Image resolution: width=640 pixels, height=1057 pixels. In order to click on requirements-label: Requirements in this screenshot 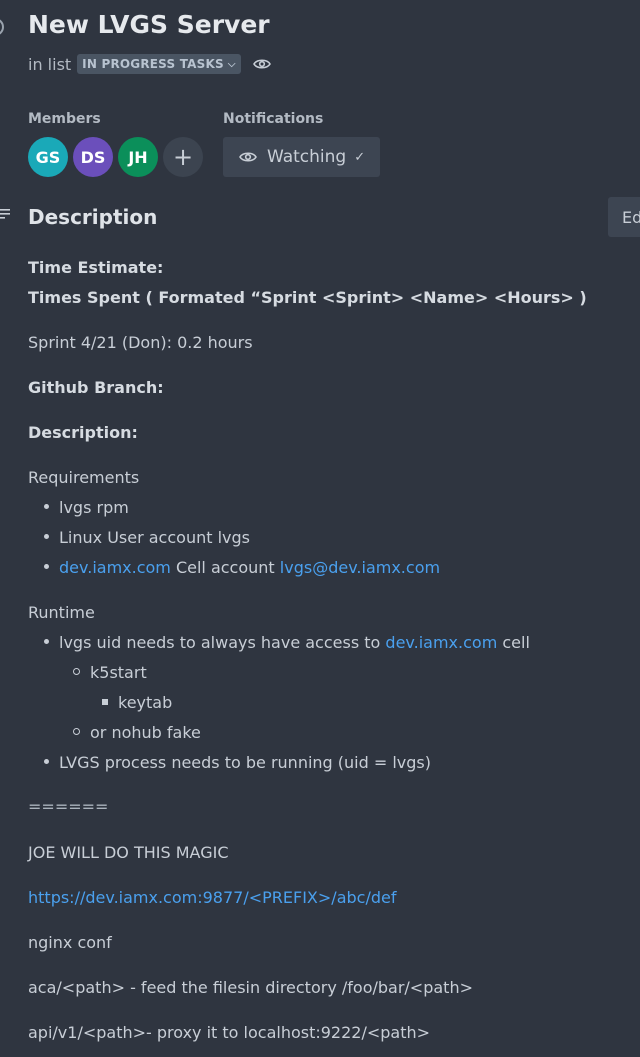, I will do `click(84, 477)`.